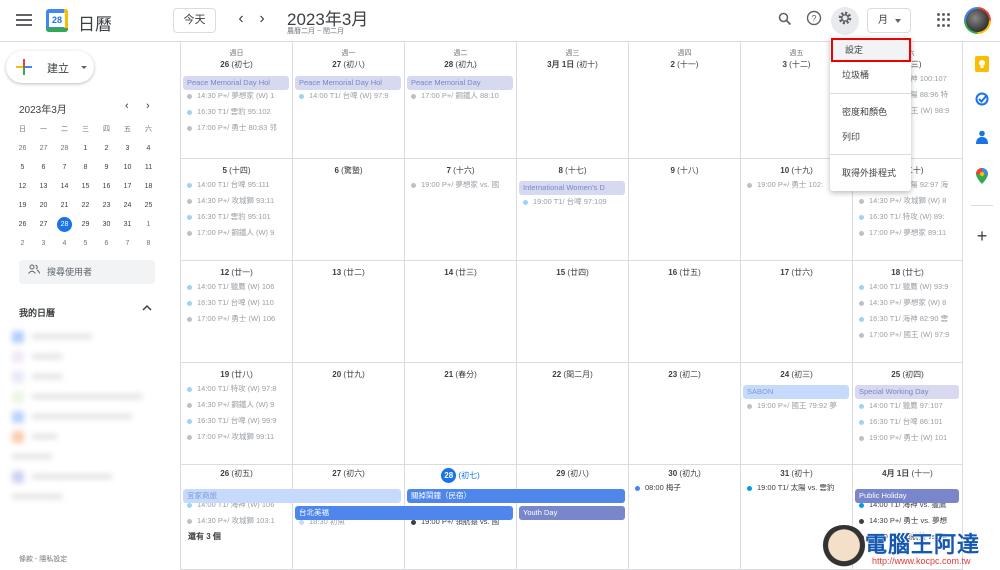 The height and width of the screenshot is (570, 1000). I want to click on date-label: 17, so click(784, 272).